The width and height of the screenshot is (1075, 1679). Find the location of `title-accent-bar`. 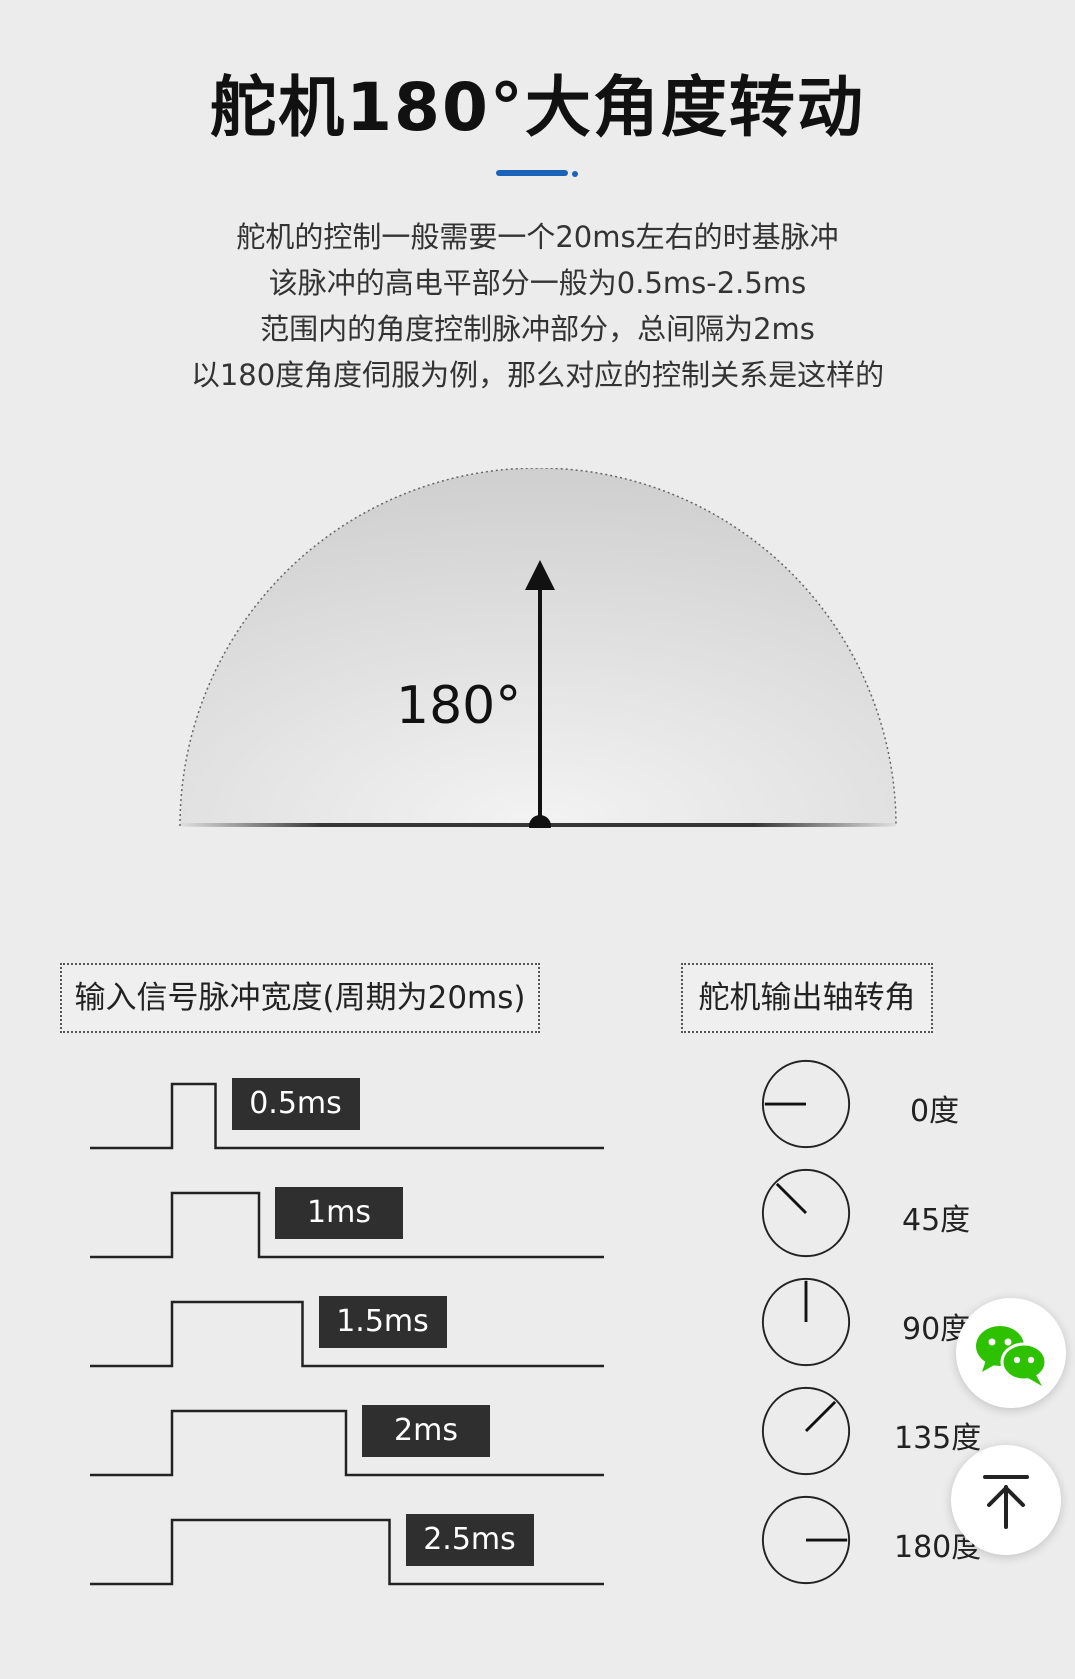

title-accent-bar is located at coordinates (532, 173).